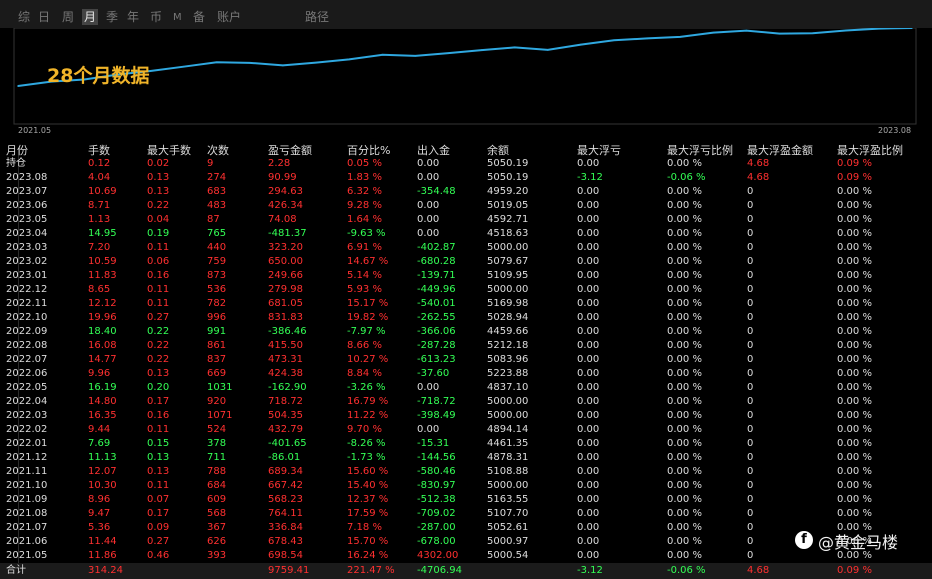 The height and width of the screenshot is (579, 932). What do you see at coordinates (285, 499) in the screenshot?
I see `cell-pnl: 568.23` at bounding box center [285, 499].